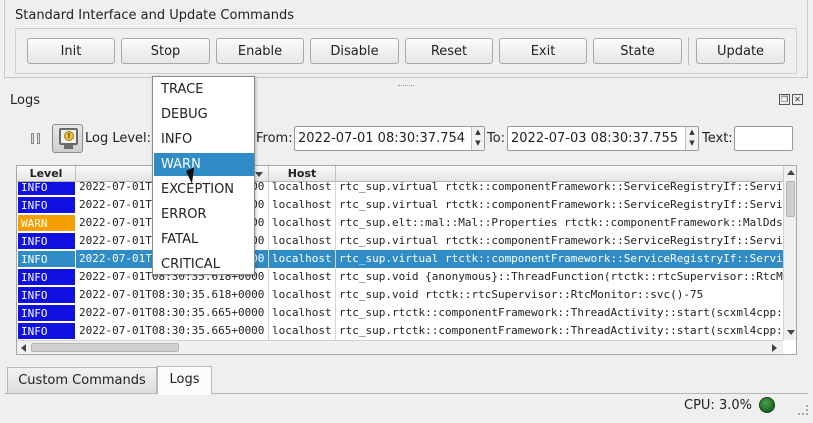  What do you see at coordinates (449, 51) in the screenshot?
I see `reset-button: Reset` at bounding box center [449, 51].